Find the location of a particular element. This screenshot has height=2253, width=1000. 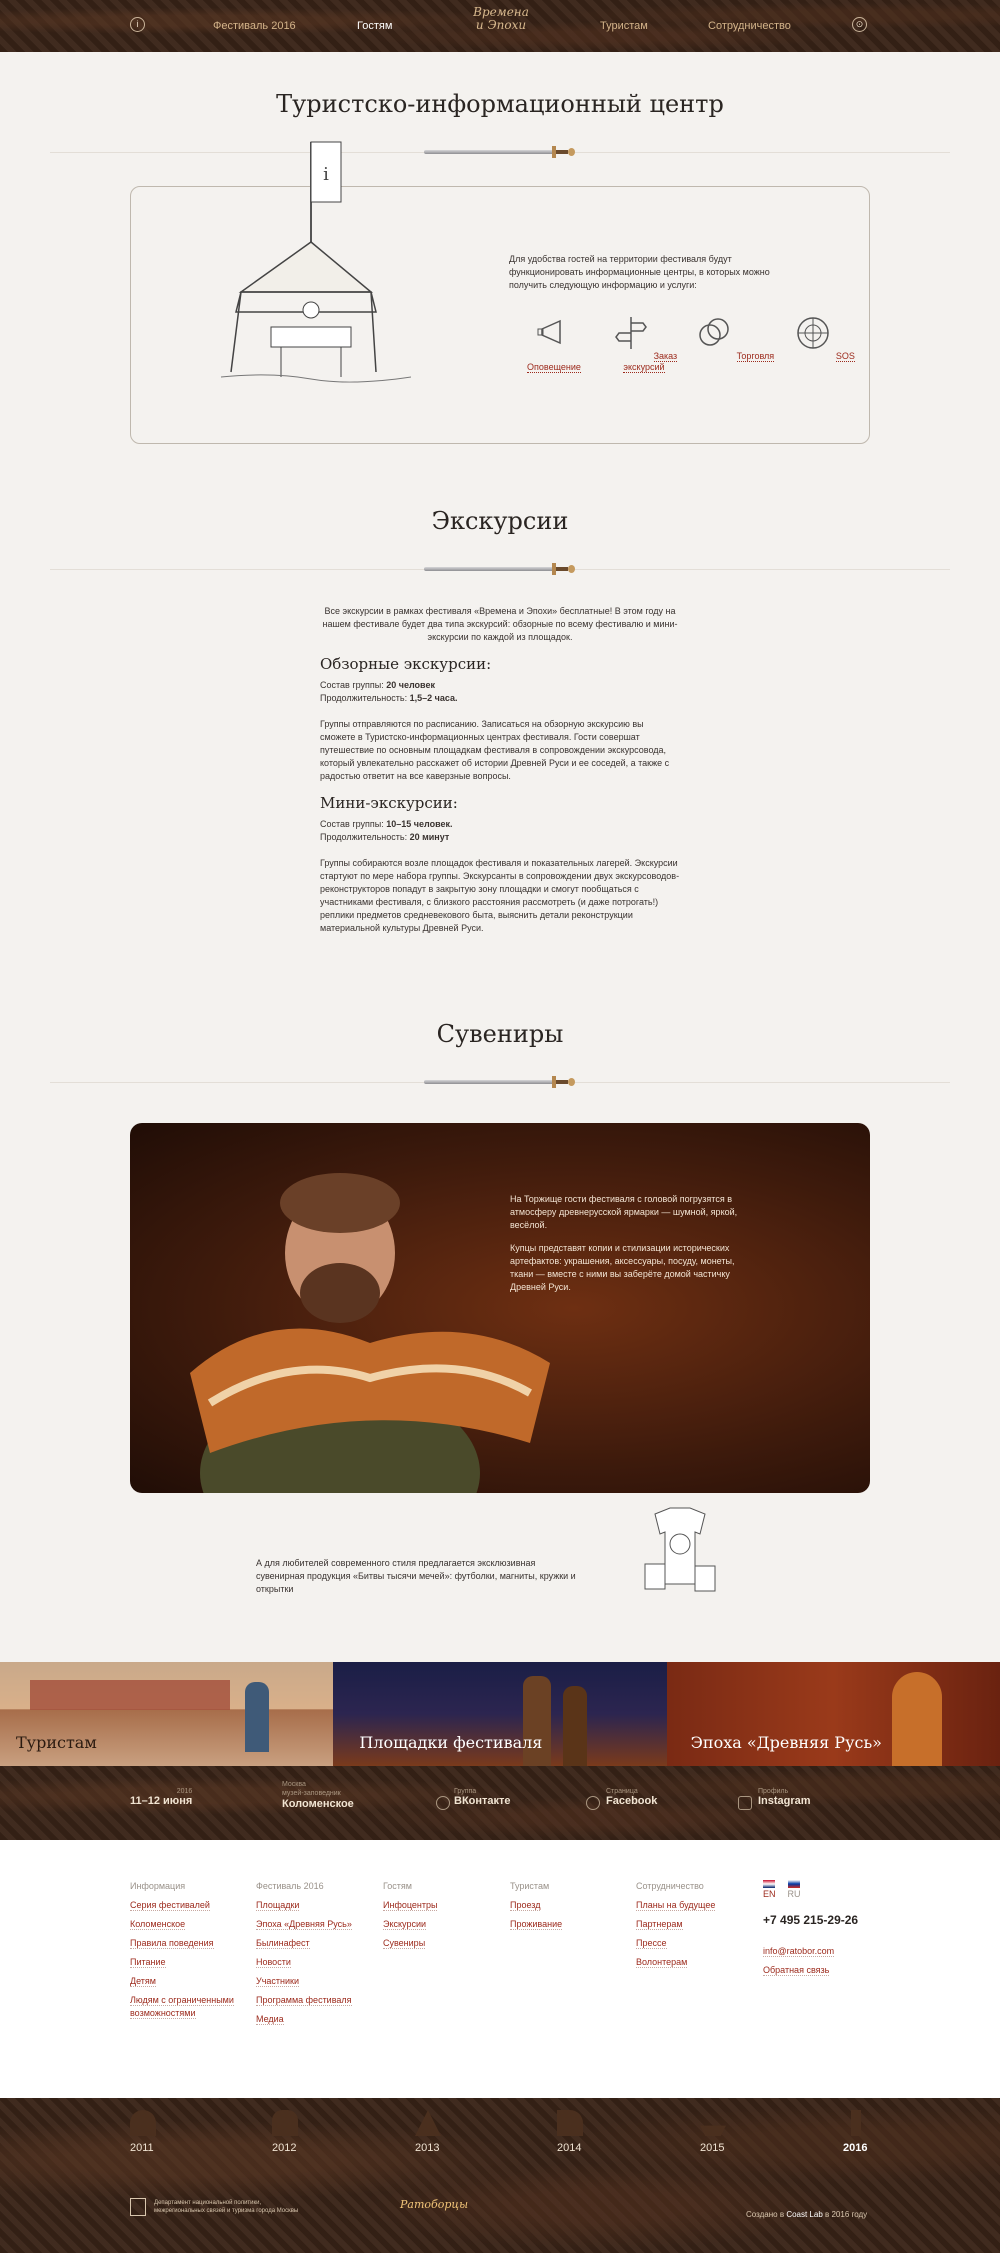

banner-tourists: Туристам is located at coordinates (167, 1714).